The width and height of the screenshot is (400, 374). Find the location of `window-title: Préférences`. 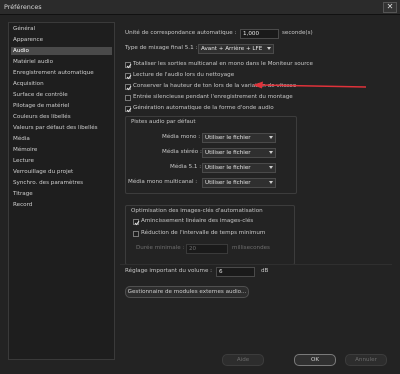

window-title: Préférences is located at coordinates (23, 7).